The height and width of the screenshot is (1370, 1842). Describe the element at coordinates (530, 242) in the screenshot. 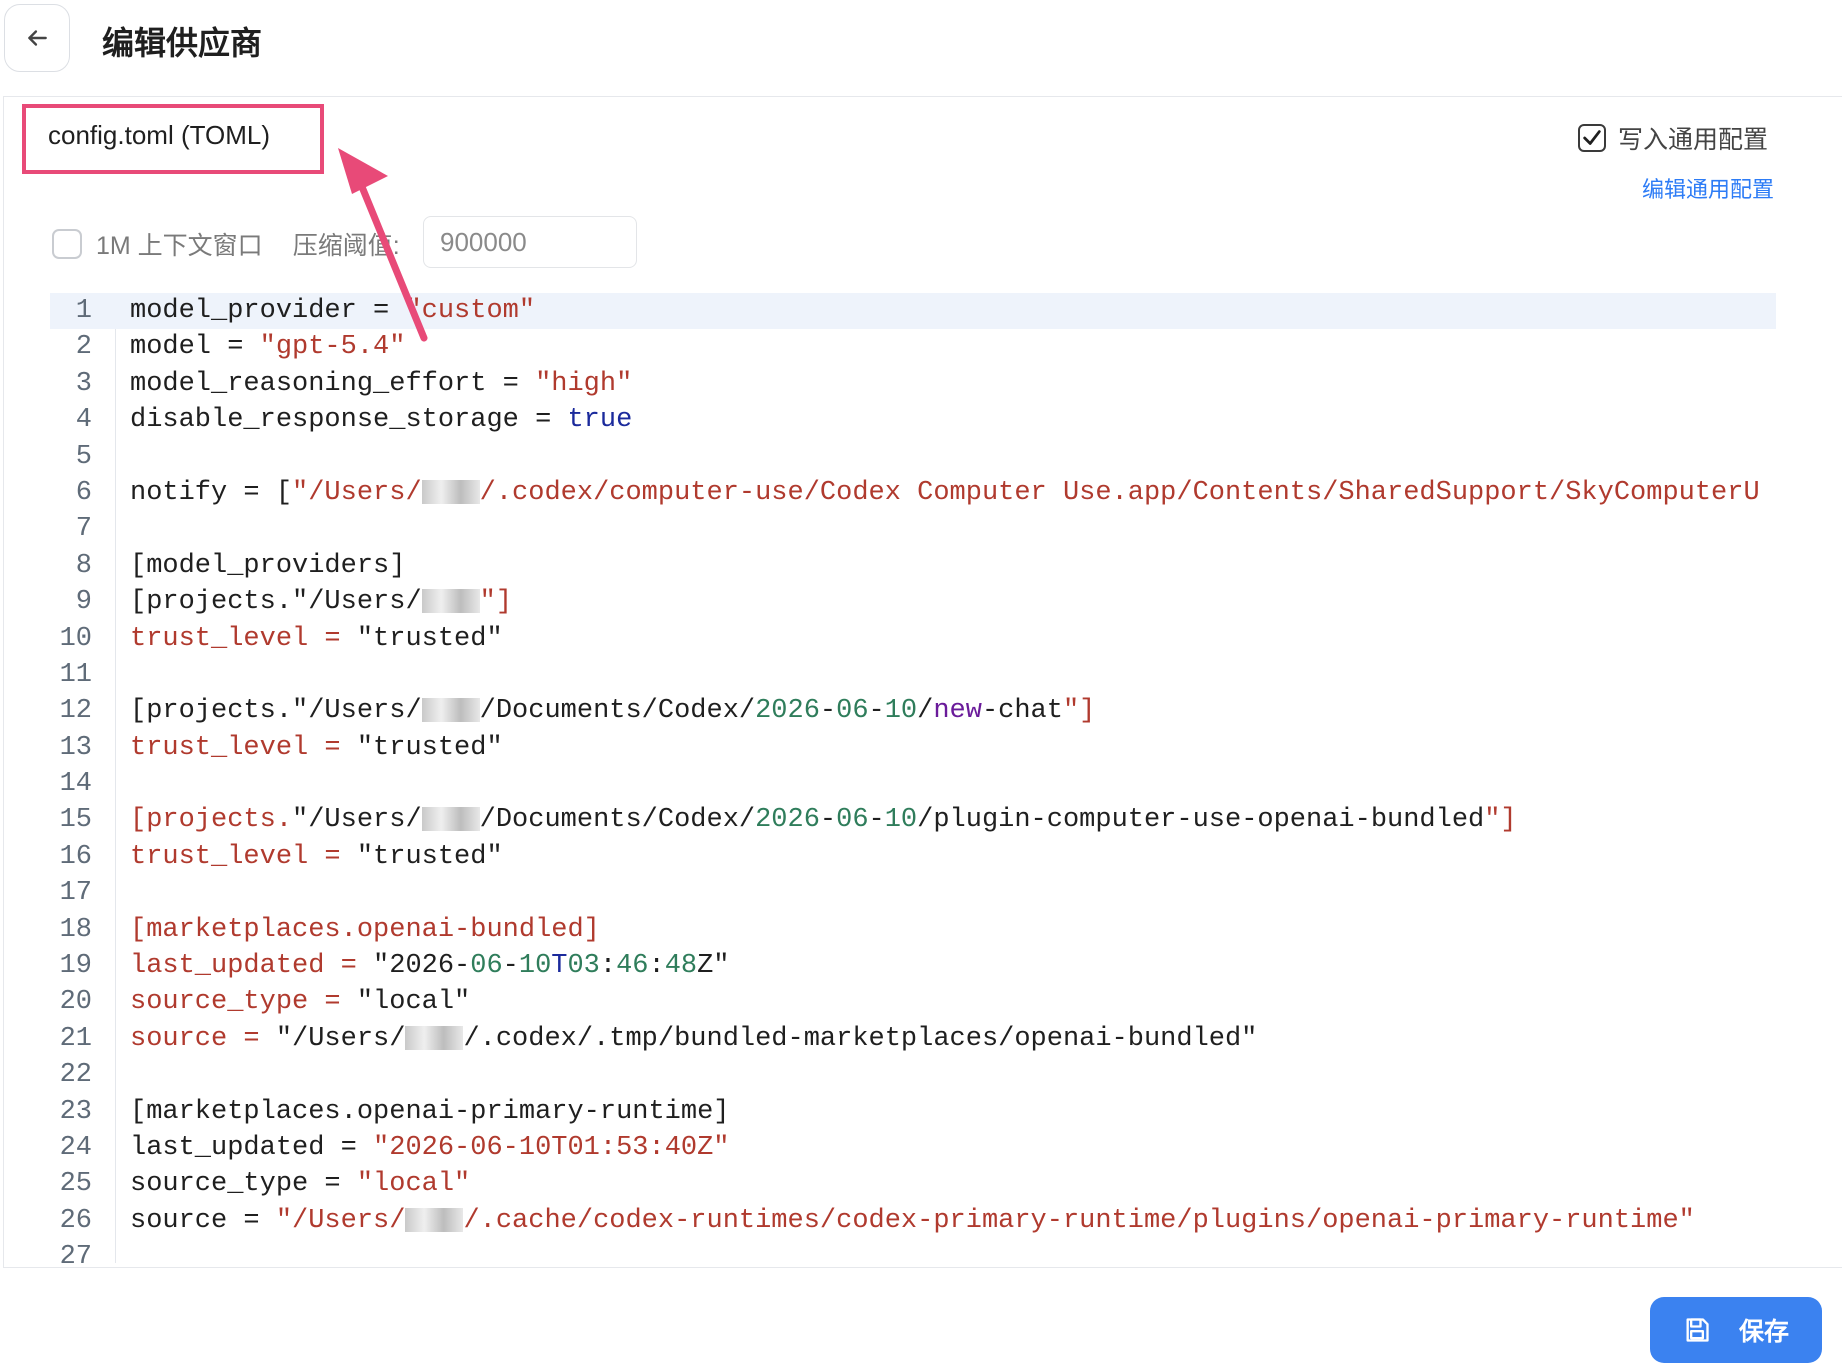

I see `threshold-input` at that location.